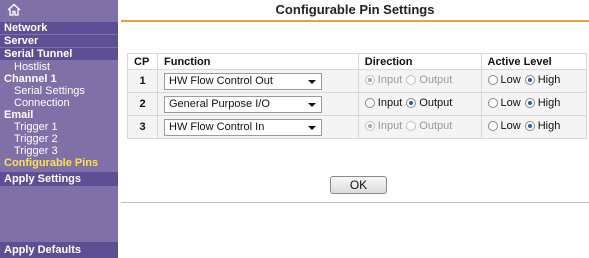  Describe the element at coordinates (59, 163) in the screenshot. I see `sidebar-item-configurable-pins: Configurable Pins` at that location.